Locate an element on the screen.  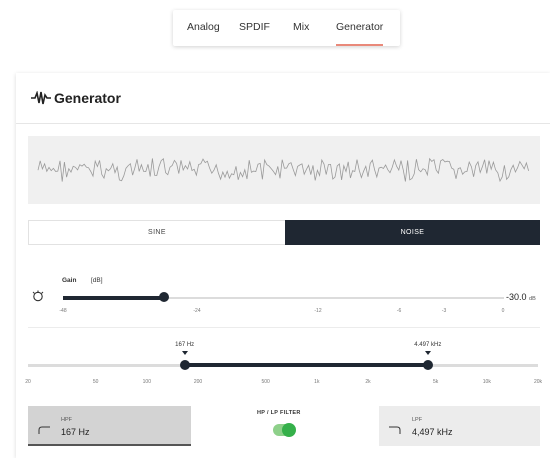
frequency-tick-label: 20 is located at coordinates (28, 382).